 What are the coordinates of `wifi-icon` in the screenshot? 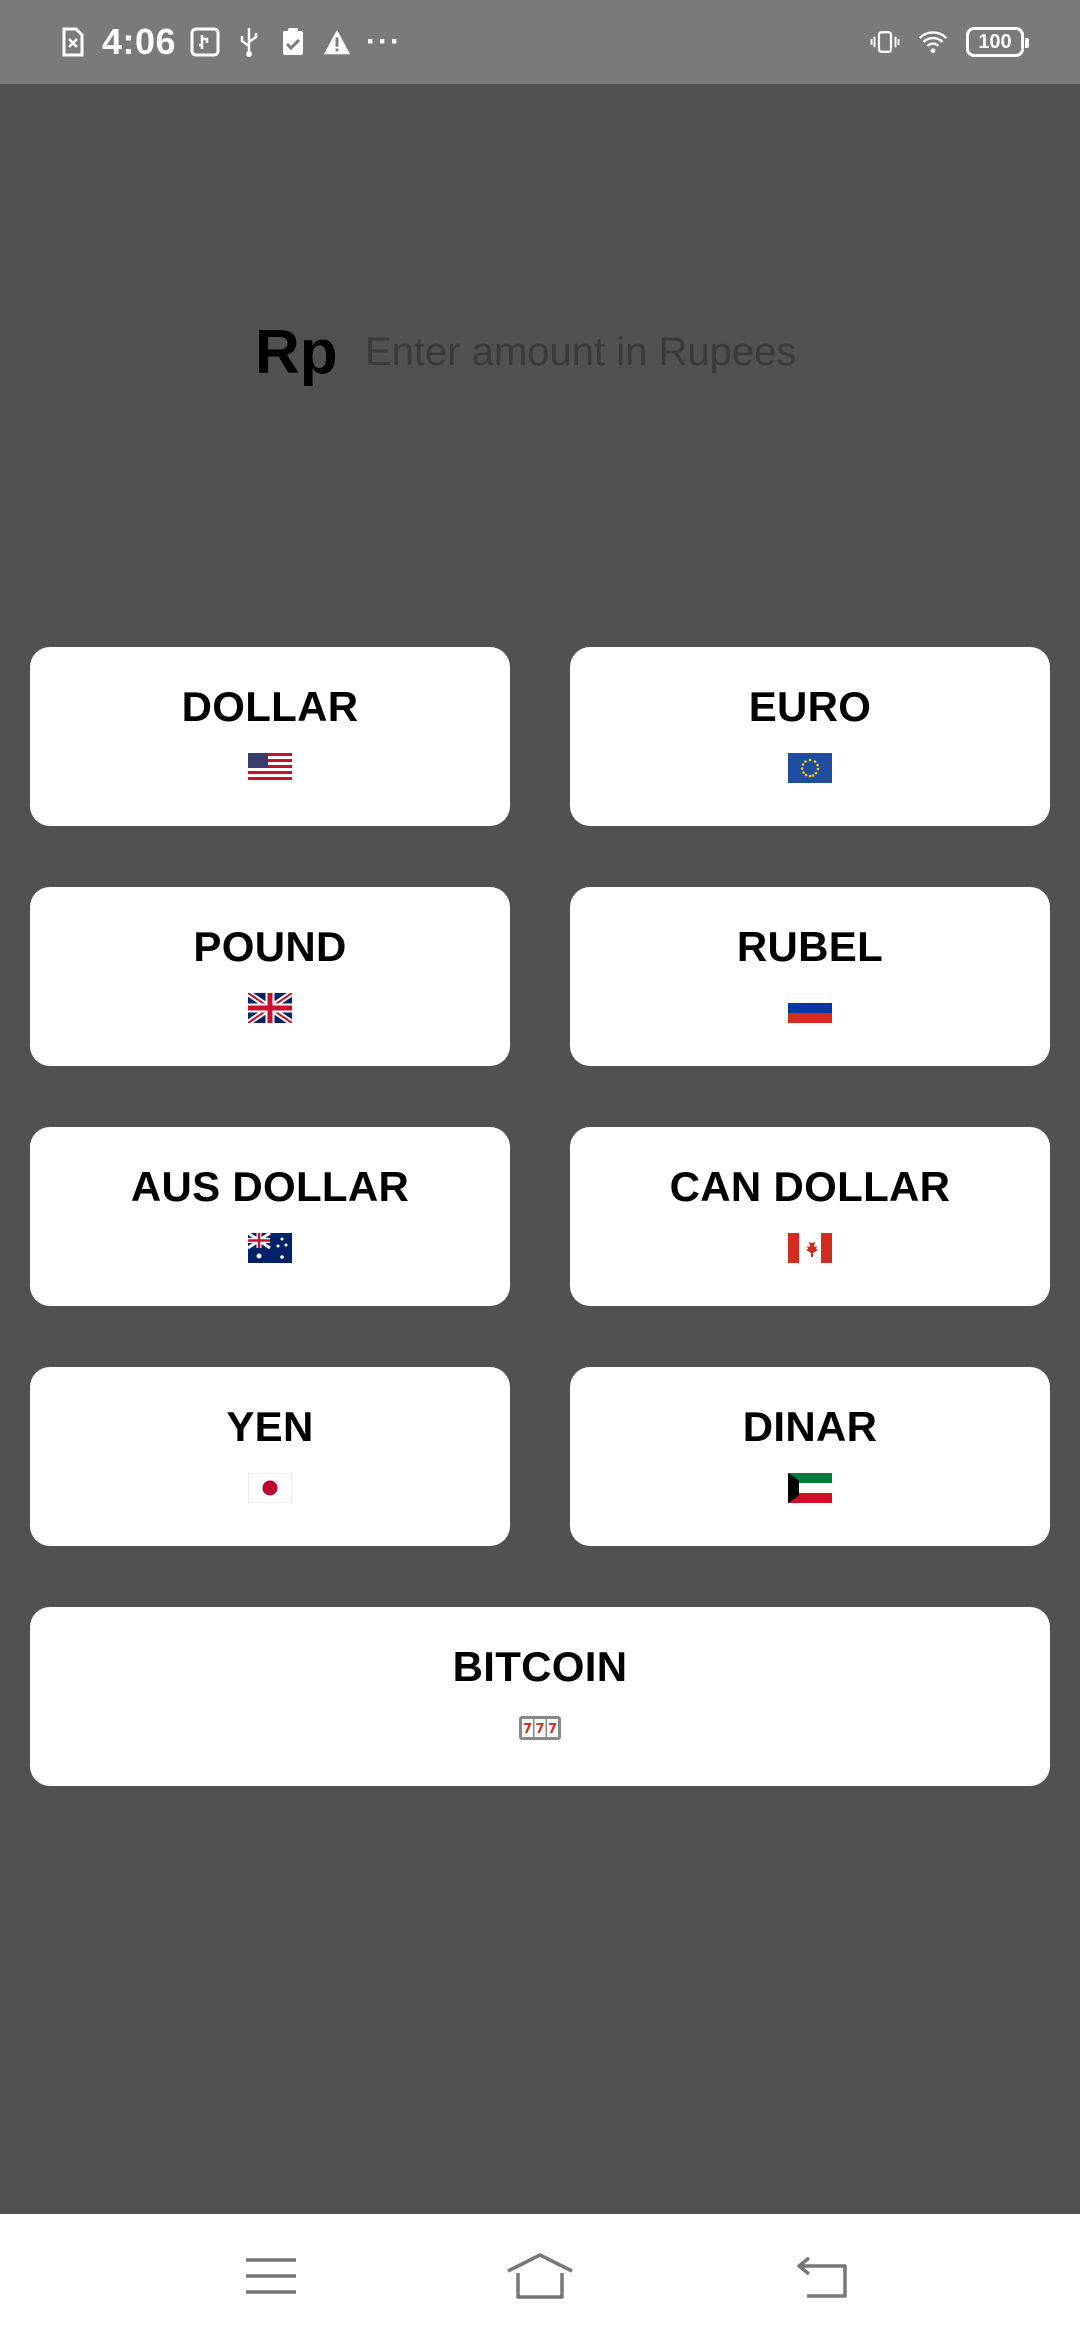 It's located at (933, 42).